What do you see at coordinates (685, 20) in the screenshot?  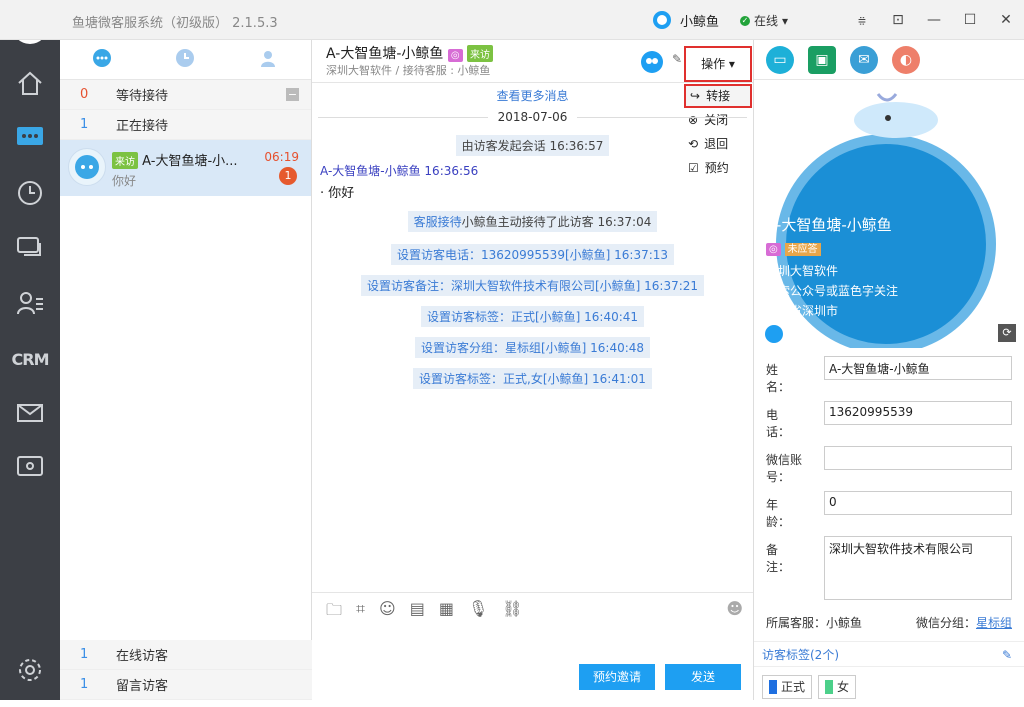 I see `current-user: 小鲸鱼` at bounding box center [685, 20].